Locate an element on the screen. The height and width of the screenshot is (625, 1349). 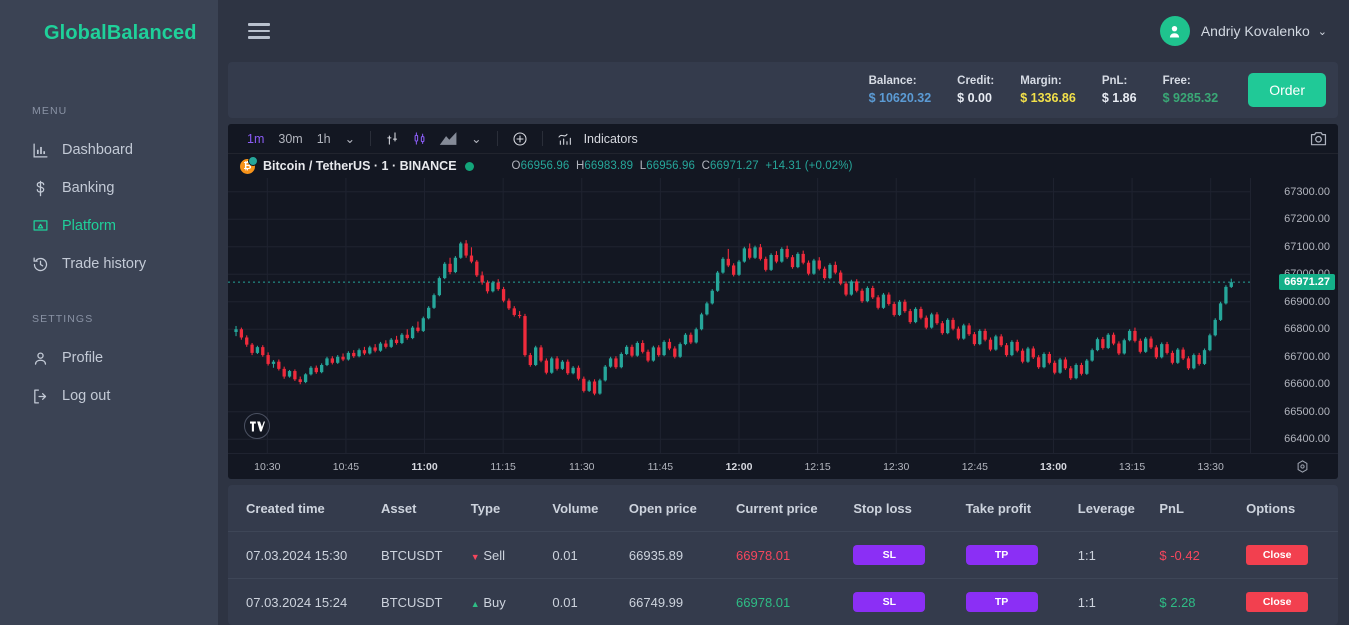
column-type: Type is located at coordinates (511, 508).